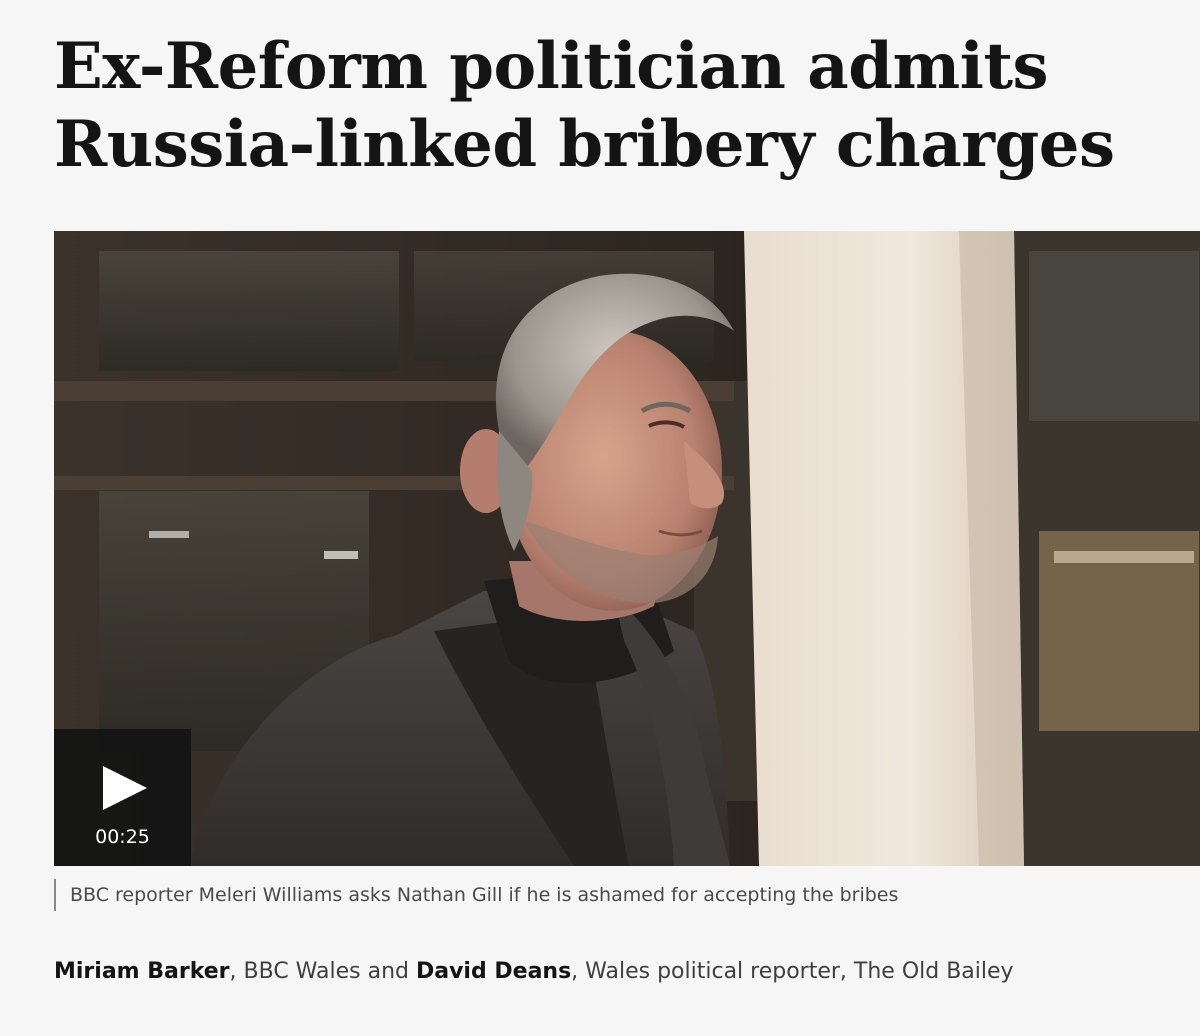 This screenshot has height=1036, width=1200. I want to click on byline-text: , BBC Wales and, so click(322, 971).